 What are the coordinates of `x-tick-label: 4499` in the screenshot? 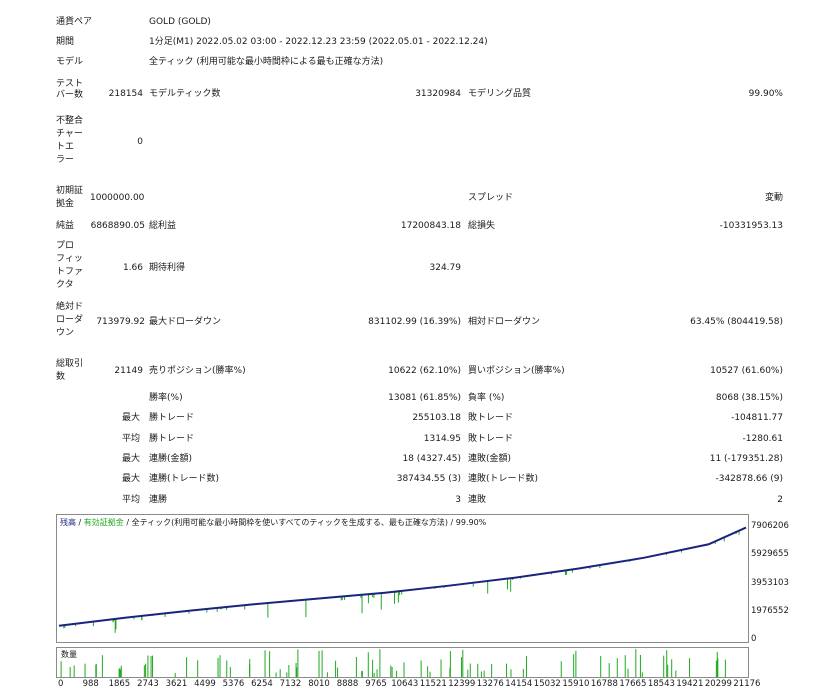 It's located at (205, 684).